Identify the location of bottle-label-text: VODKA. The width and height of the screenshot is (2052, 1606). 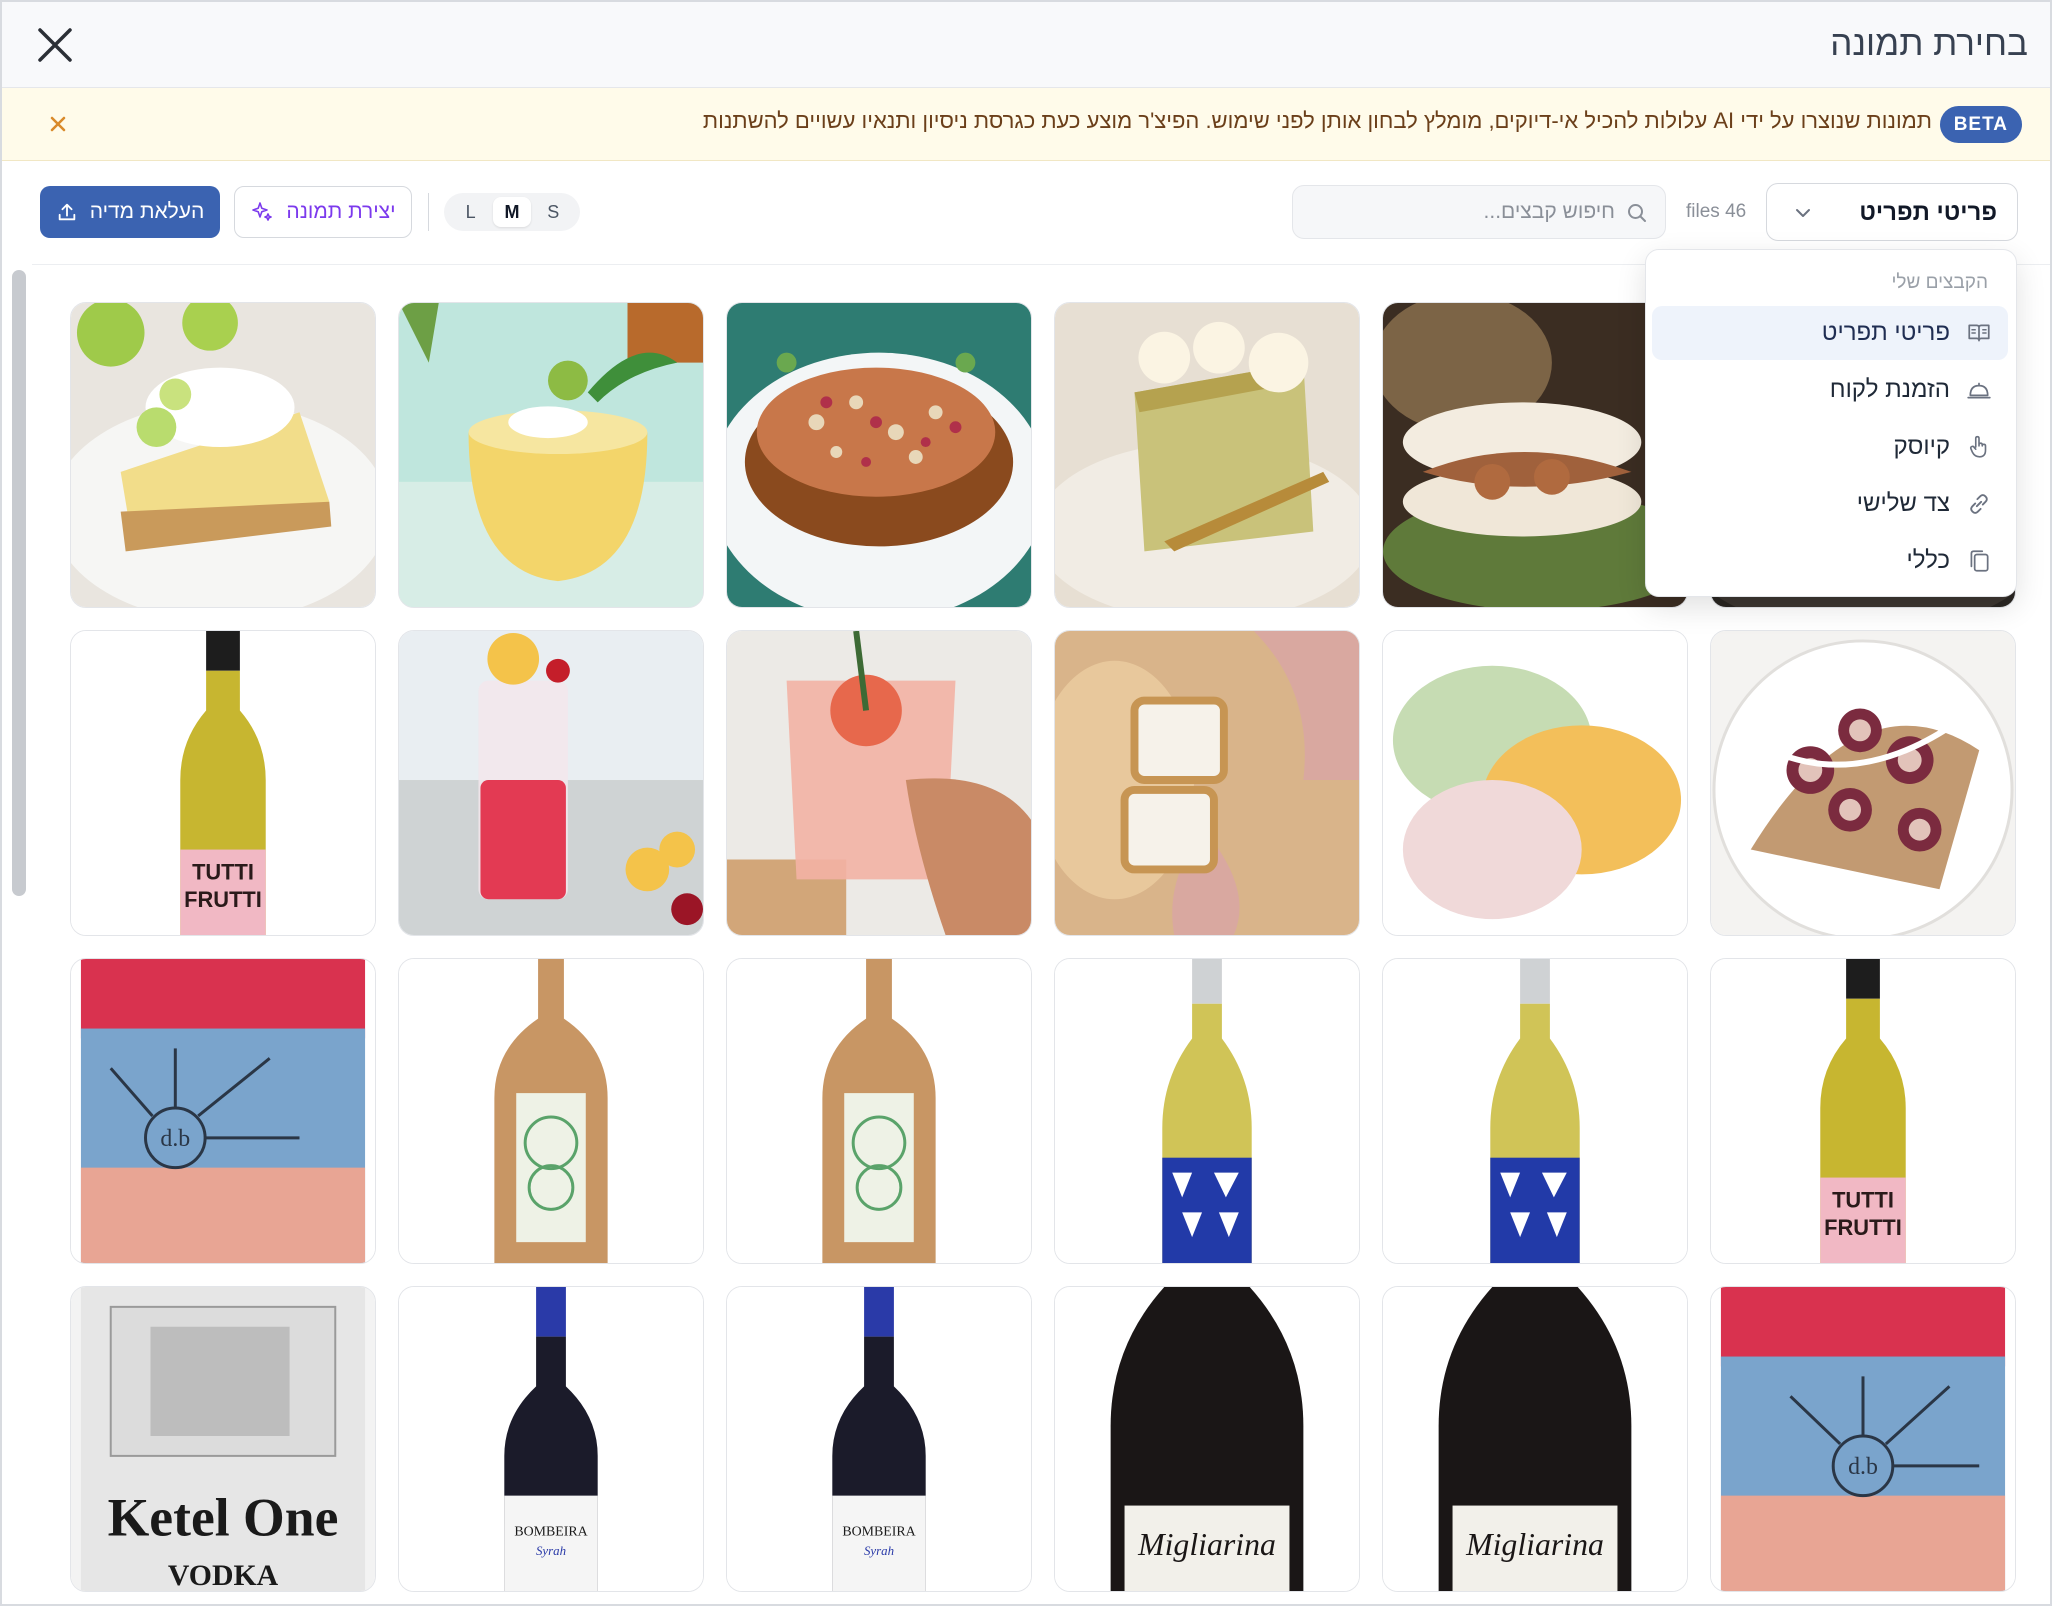
(223, 1575).